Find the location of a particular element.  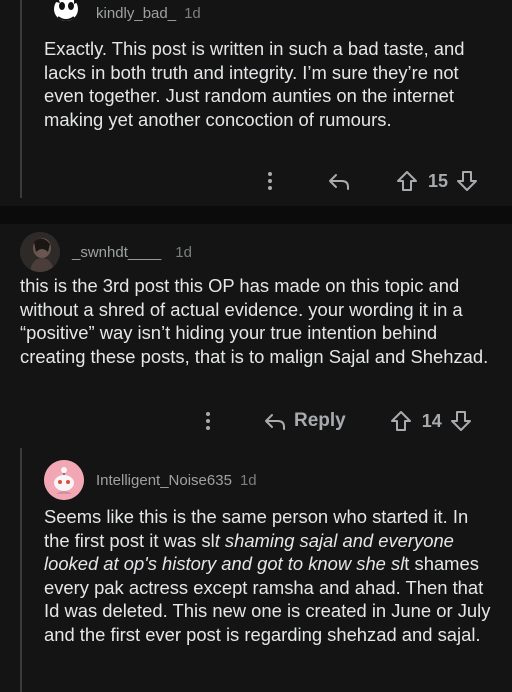

comment-actions: Reply 14 is located at coordinates (336, 421).